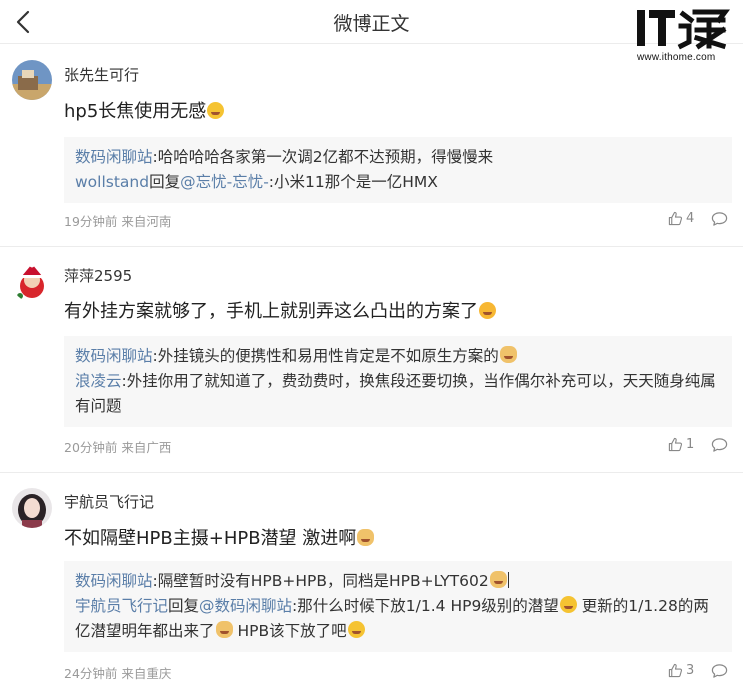 Image resolution: width=743 pixels, height=690 pixels. I want to click on reply-author: 浪凌云, so click(98, 381).